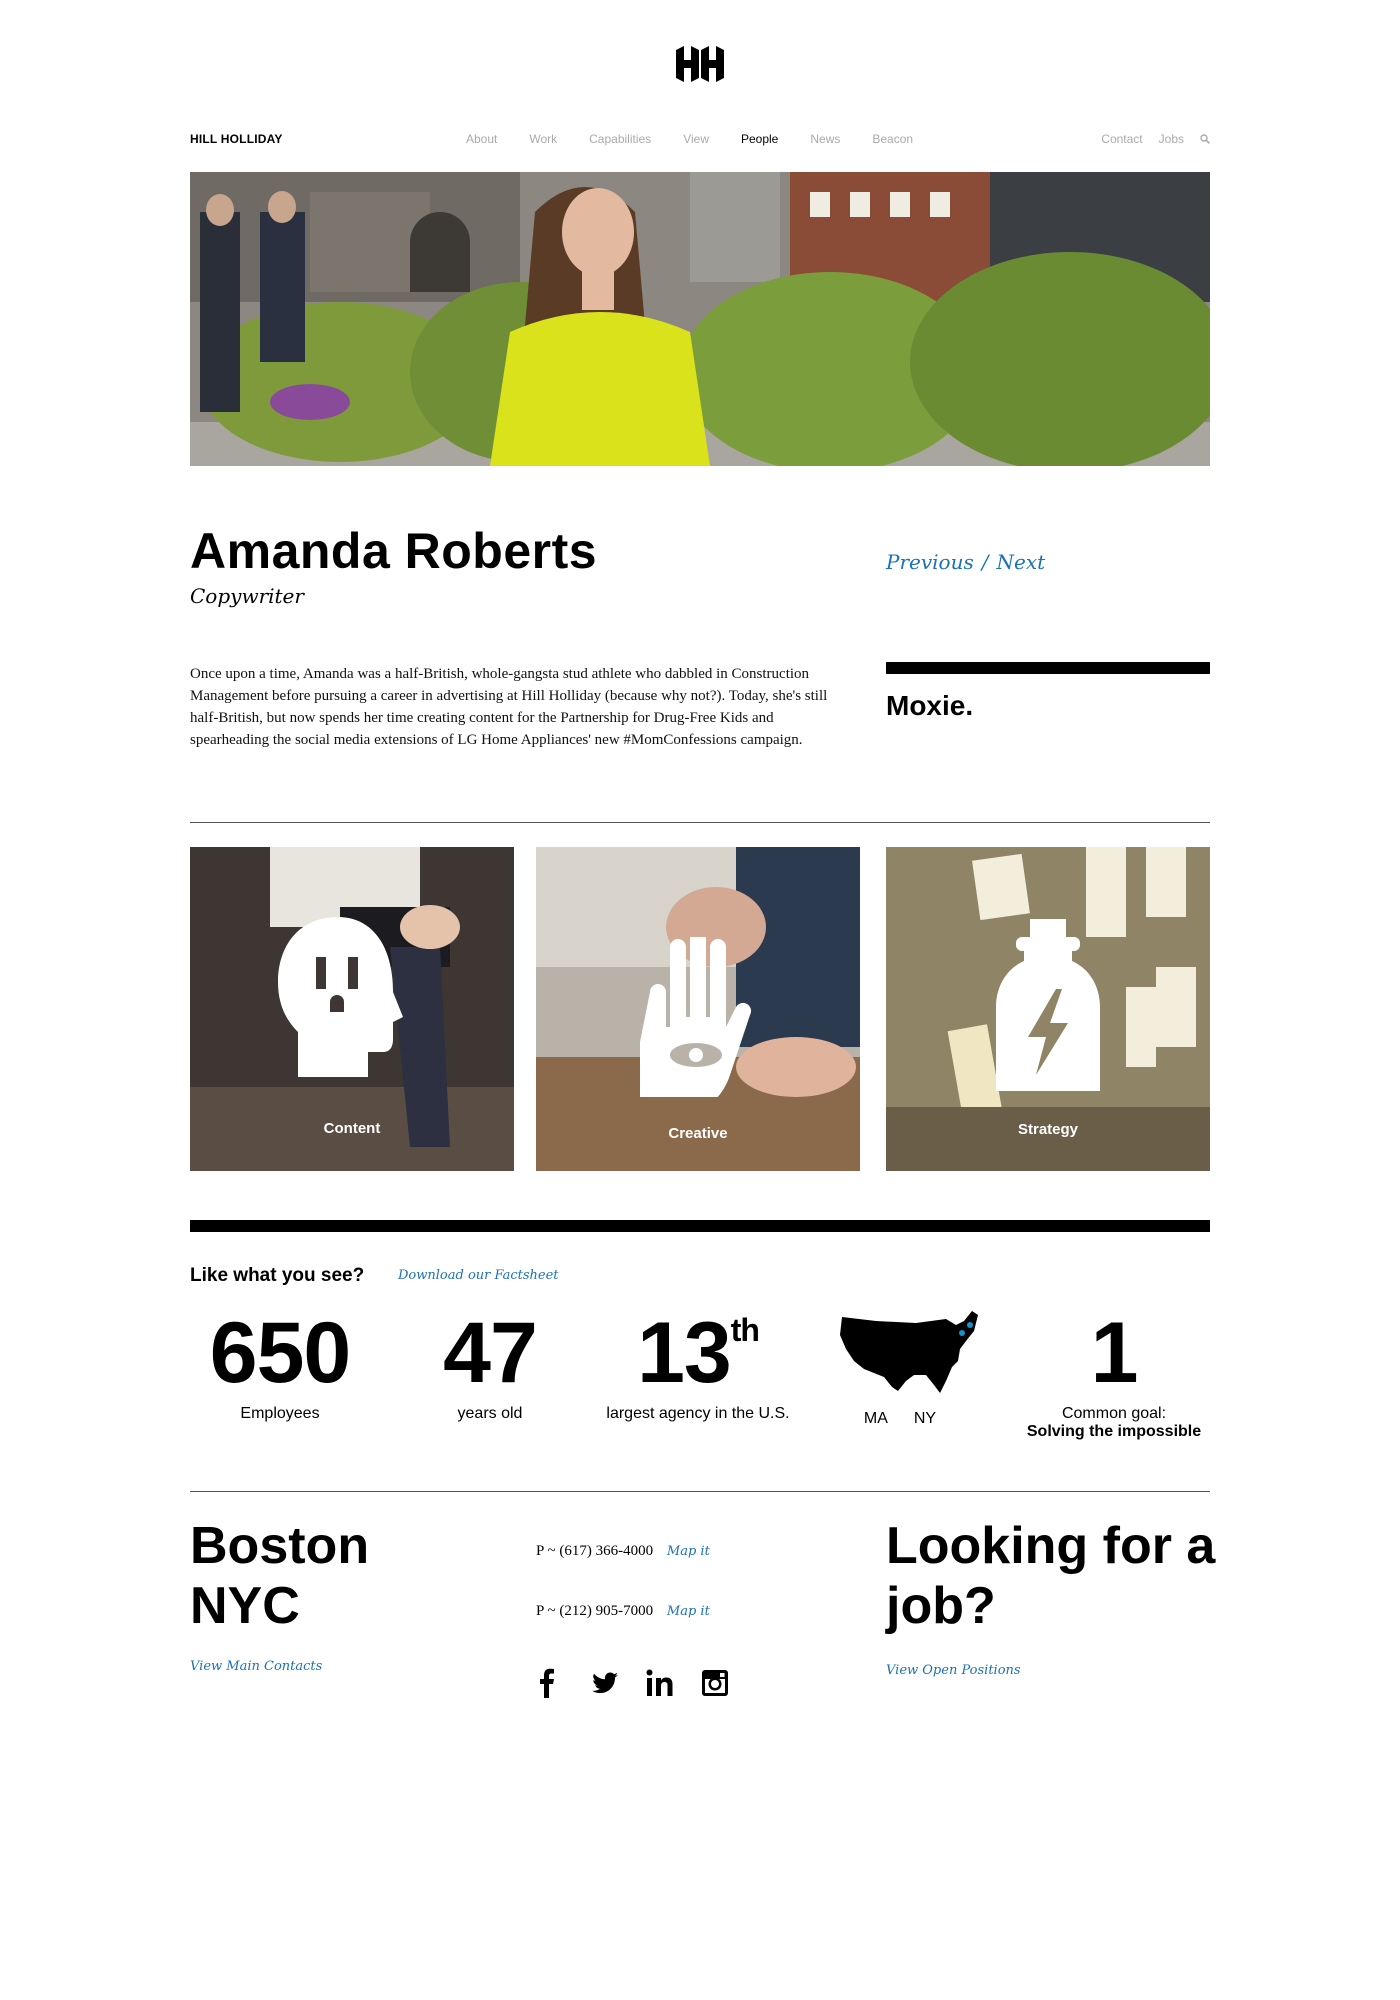  What do you see at coordinates (394, 551) in the screenshot?
I see `person-name: Amanda Roberts` at bounding box center [394, 551].